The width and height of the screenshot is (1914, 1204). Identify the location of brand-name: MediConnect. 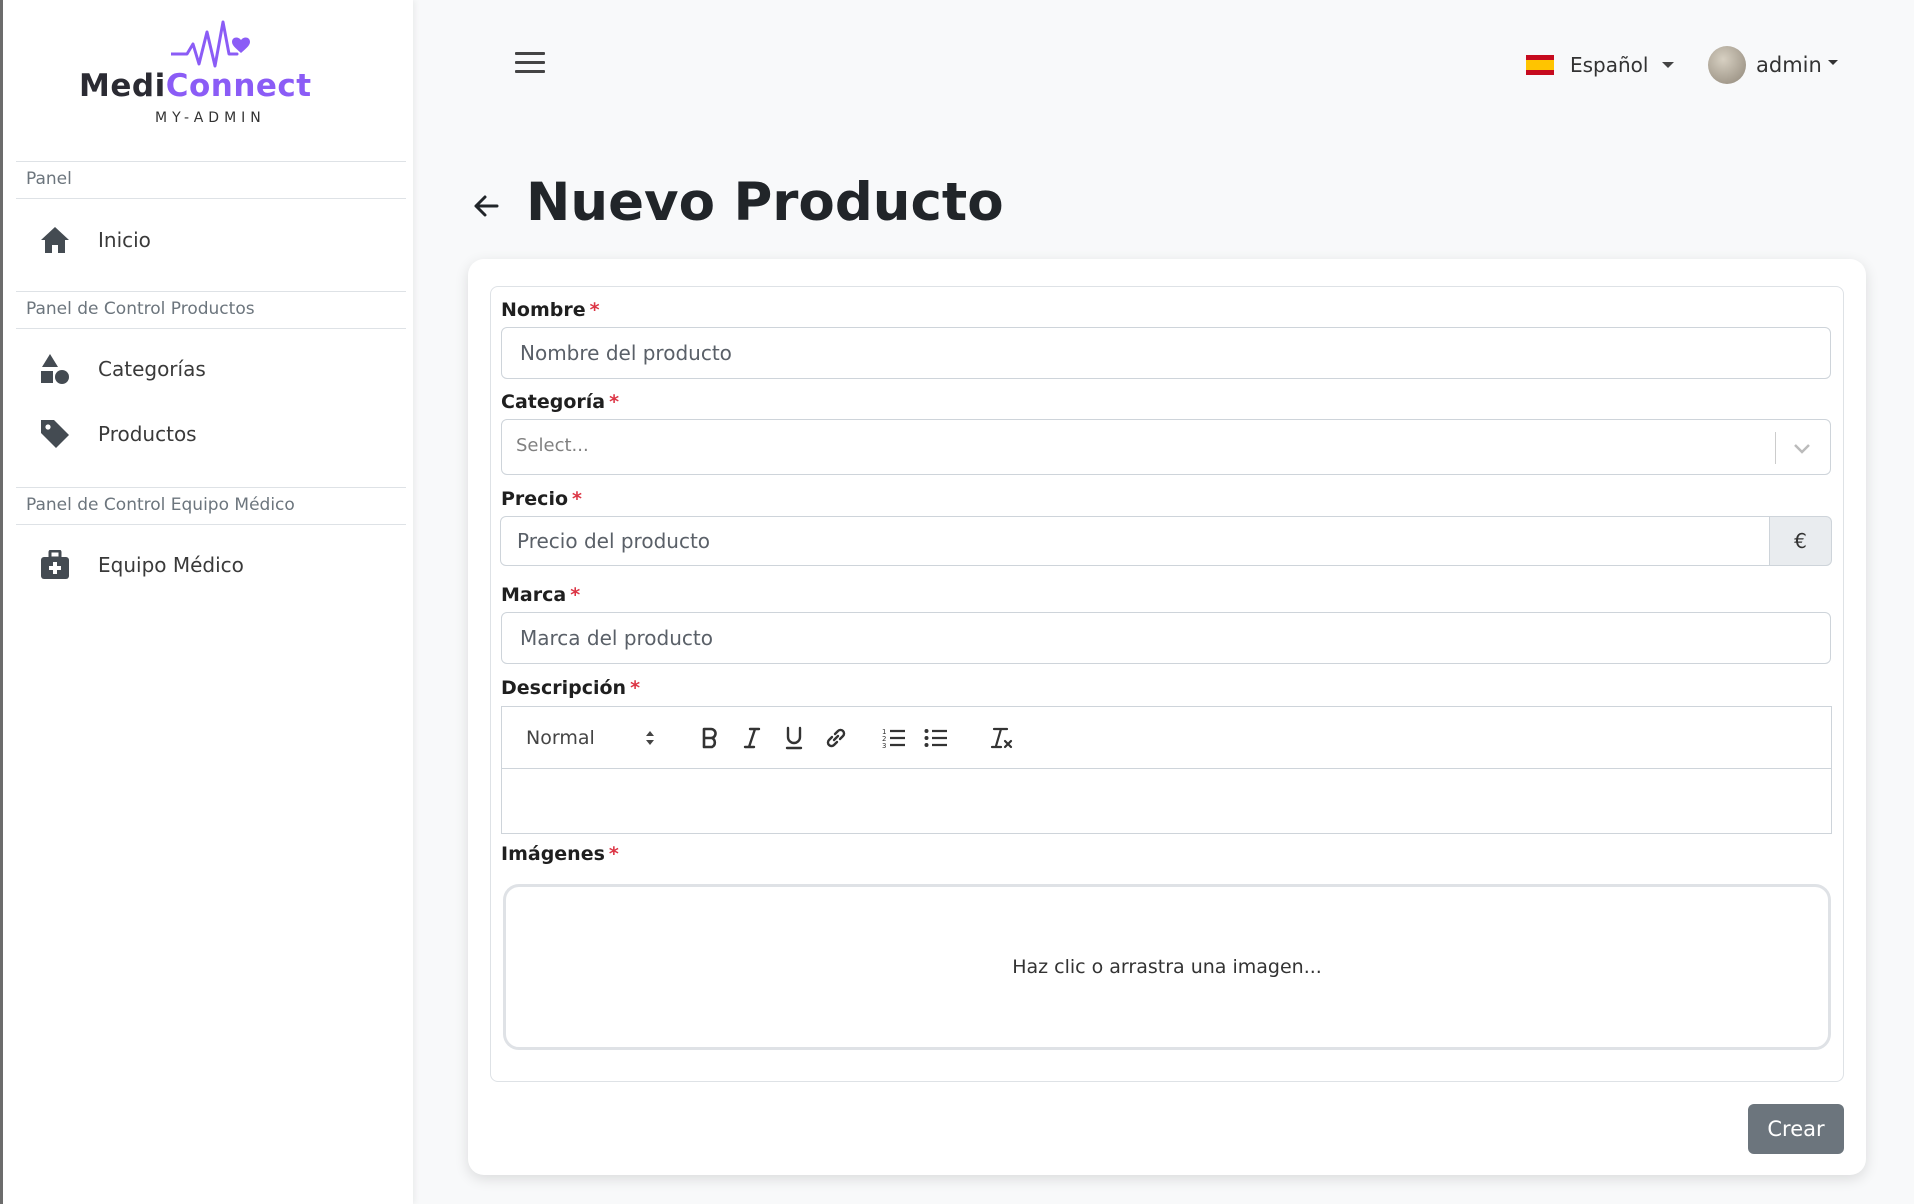
(195, 86).